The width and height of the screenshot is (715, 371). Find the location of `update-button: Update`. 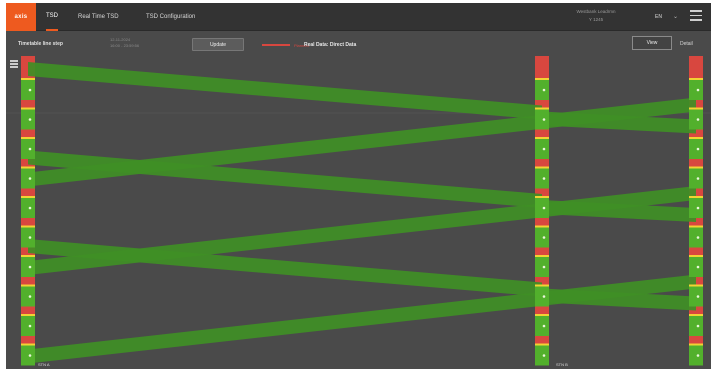

update-button: Update is located at coordinates (218, 44).